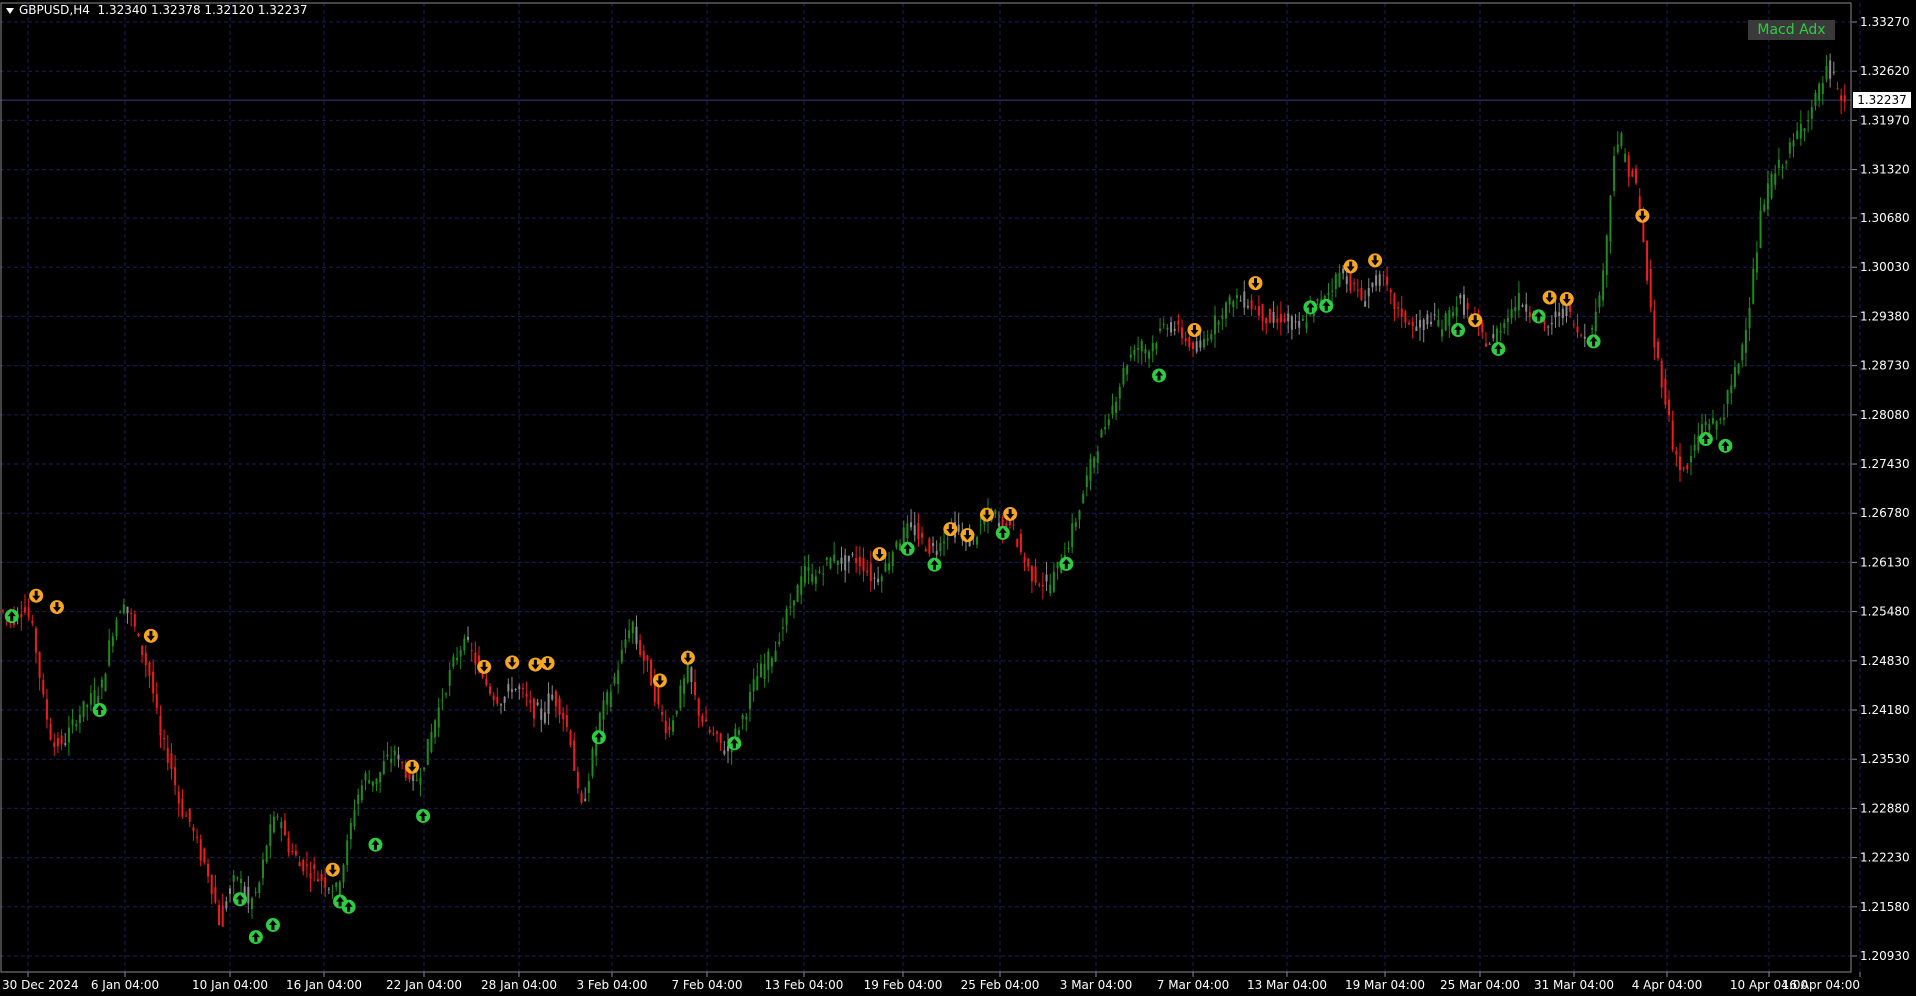 The image size is (1916, 996). What do you see at coordinates (1882, 100) in the screenshot?
I see `current-price-label: 1.32237` at bounding box center [1882, 100].